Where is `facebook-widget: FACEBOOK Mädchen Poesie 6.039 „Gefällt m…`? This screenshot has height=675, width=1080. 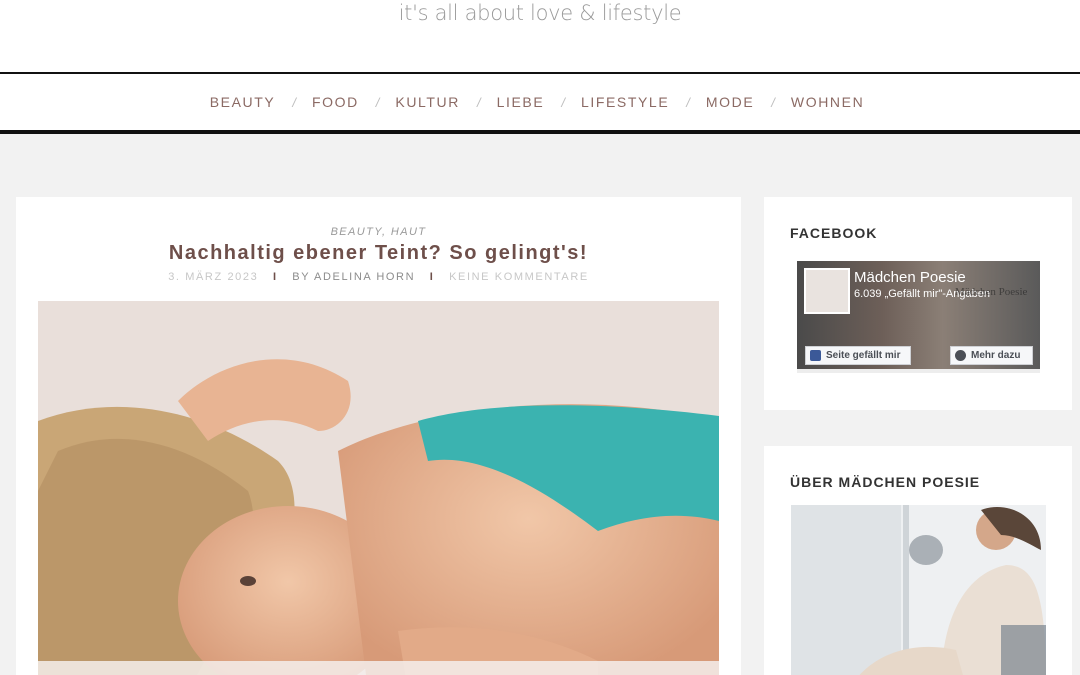
facebook-widget: FACEBOOK Mädchen Poesie 6.039 „Gefällt m… is located at coordinates (918, 303).